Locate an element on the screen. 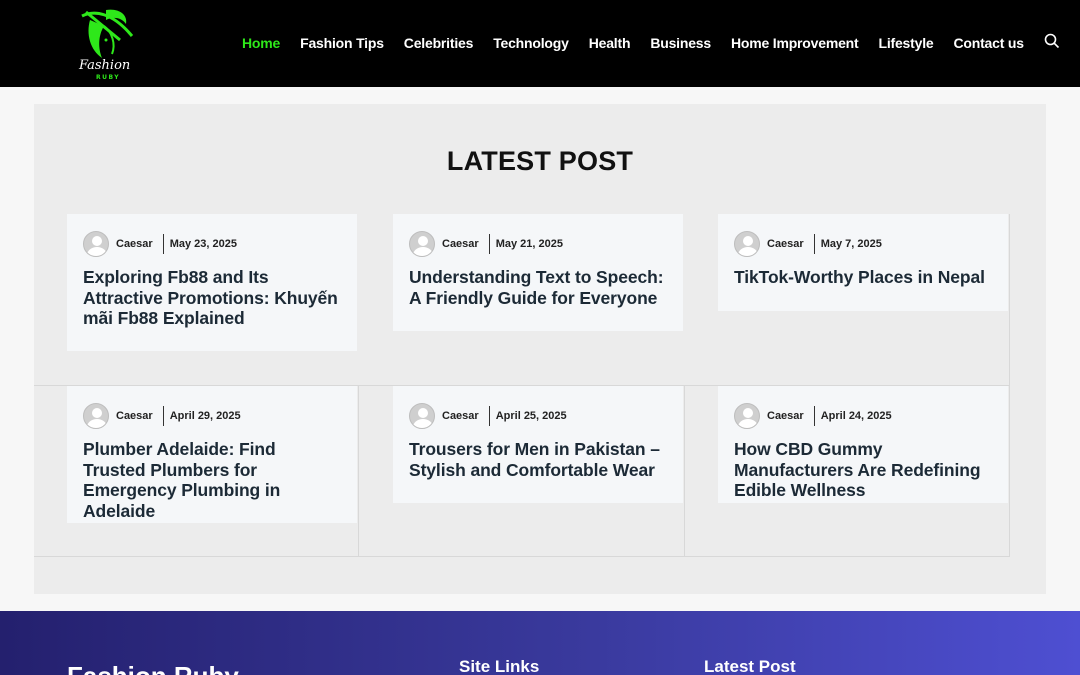  post-date: May 21, 2025 is located at coordinates (529, 244).